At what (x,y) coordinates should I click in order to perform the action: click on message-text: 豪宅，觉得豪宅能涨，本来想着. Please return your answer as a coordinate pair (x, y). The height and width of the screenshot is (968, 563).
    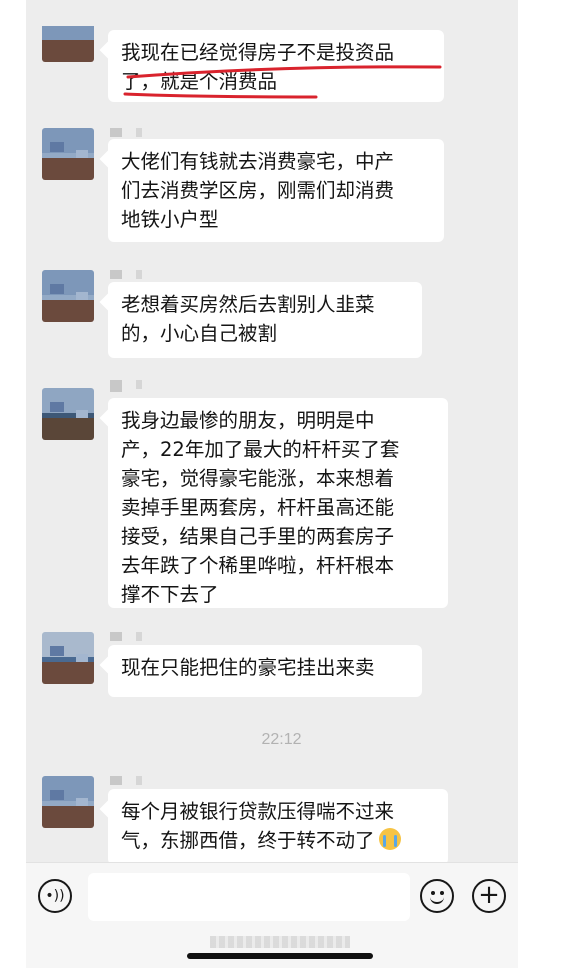
    Looking at the image, I should click on (258, 478).